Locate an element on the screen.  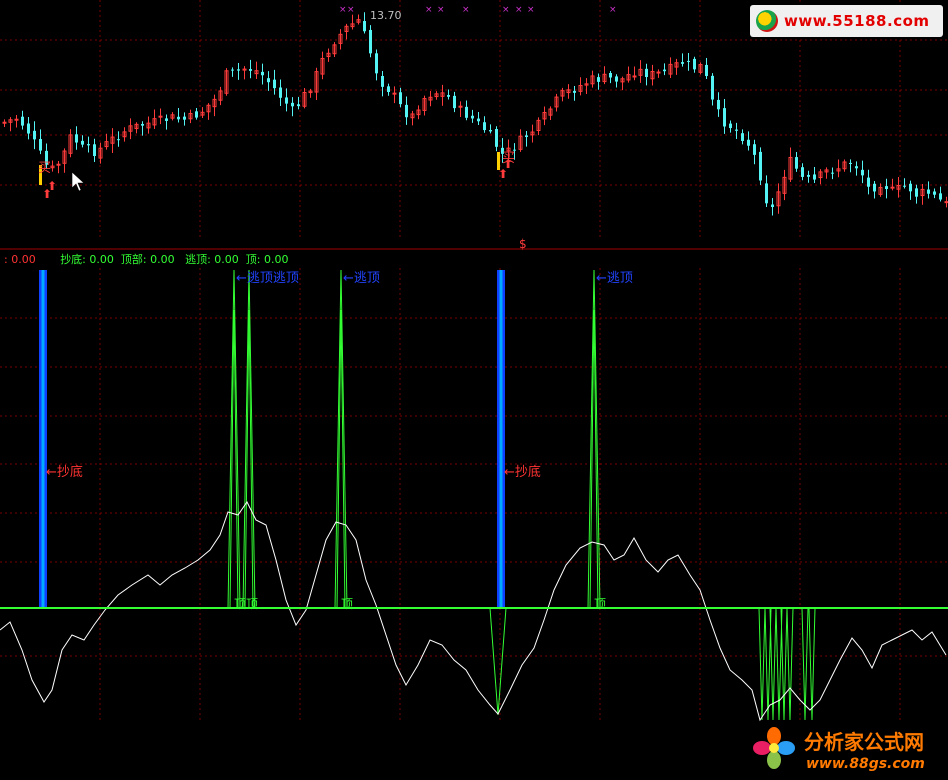
legend-dingbu: 顶部: 0.00 is located at coordinates (147, 259).